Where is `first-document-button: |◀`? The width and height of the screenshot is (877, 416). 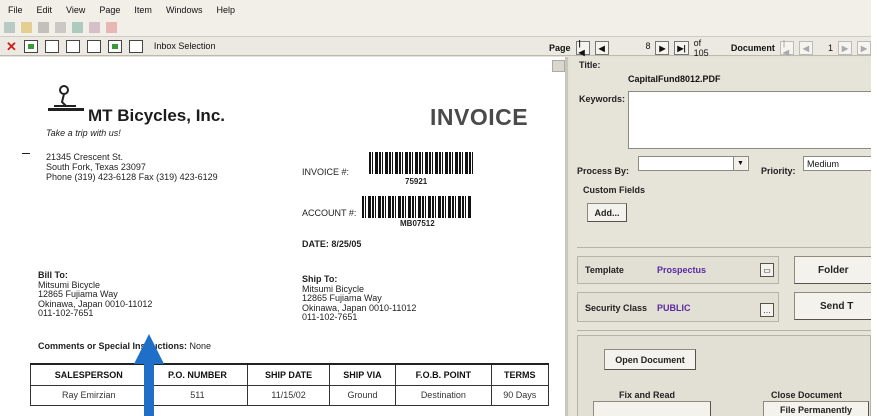
first-document-button: |◀ is located at coordinates (786, 48).